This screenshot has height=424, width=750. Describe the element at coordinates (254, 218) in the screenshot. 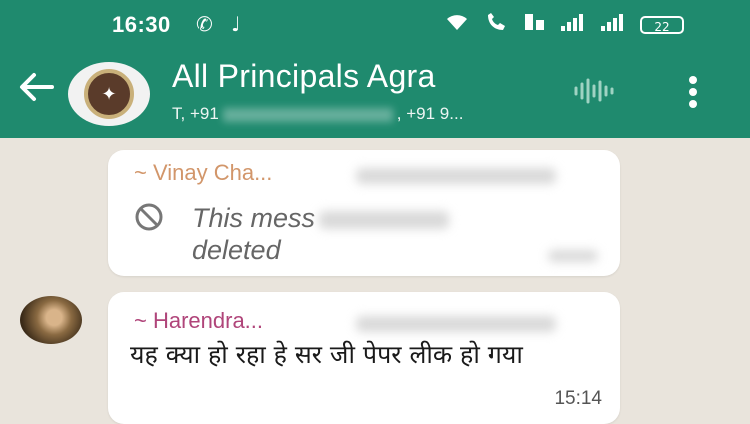

I see `deleted-text-visible: This mess` at that location.